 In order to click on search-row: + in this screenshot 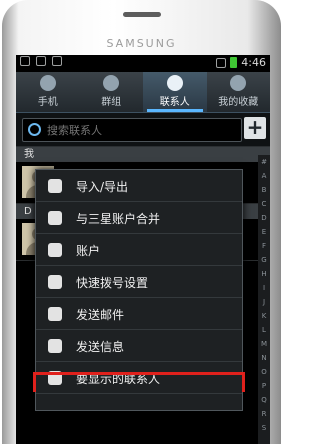, I will do `click(143, 130)`.